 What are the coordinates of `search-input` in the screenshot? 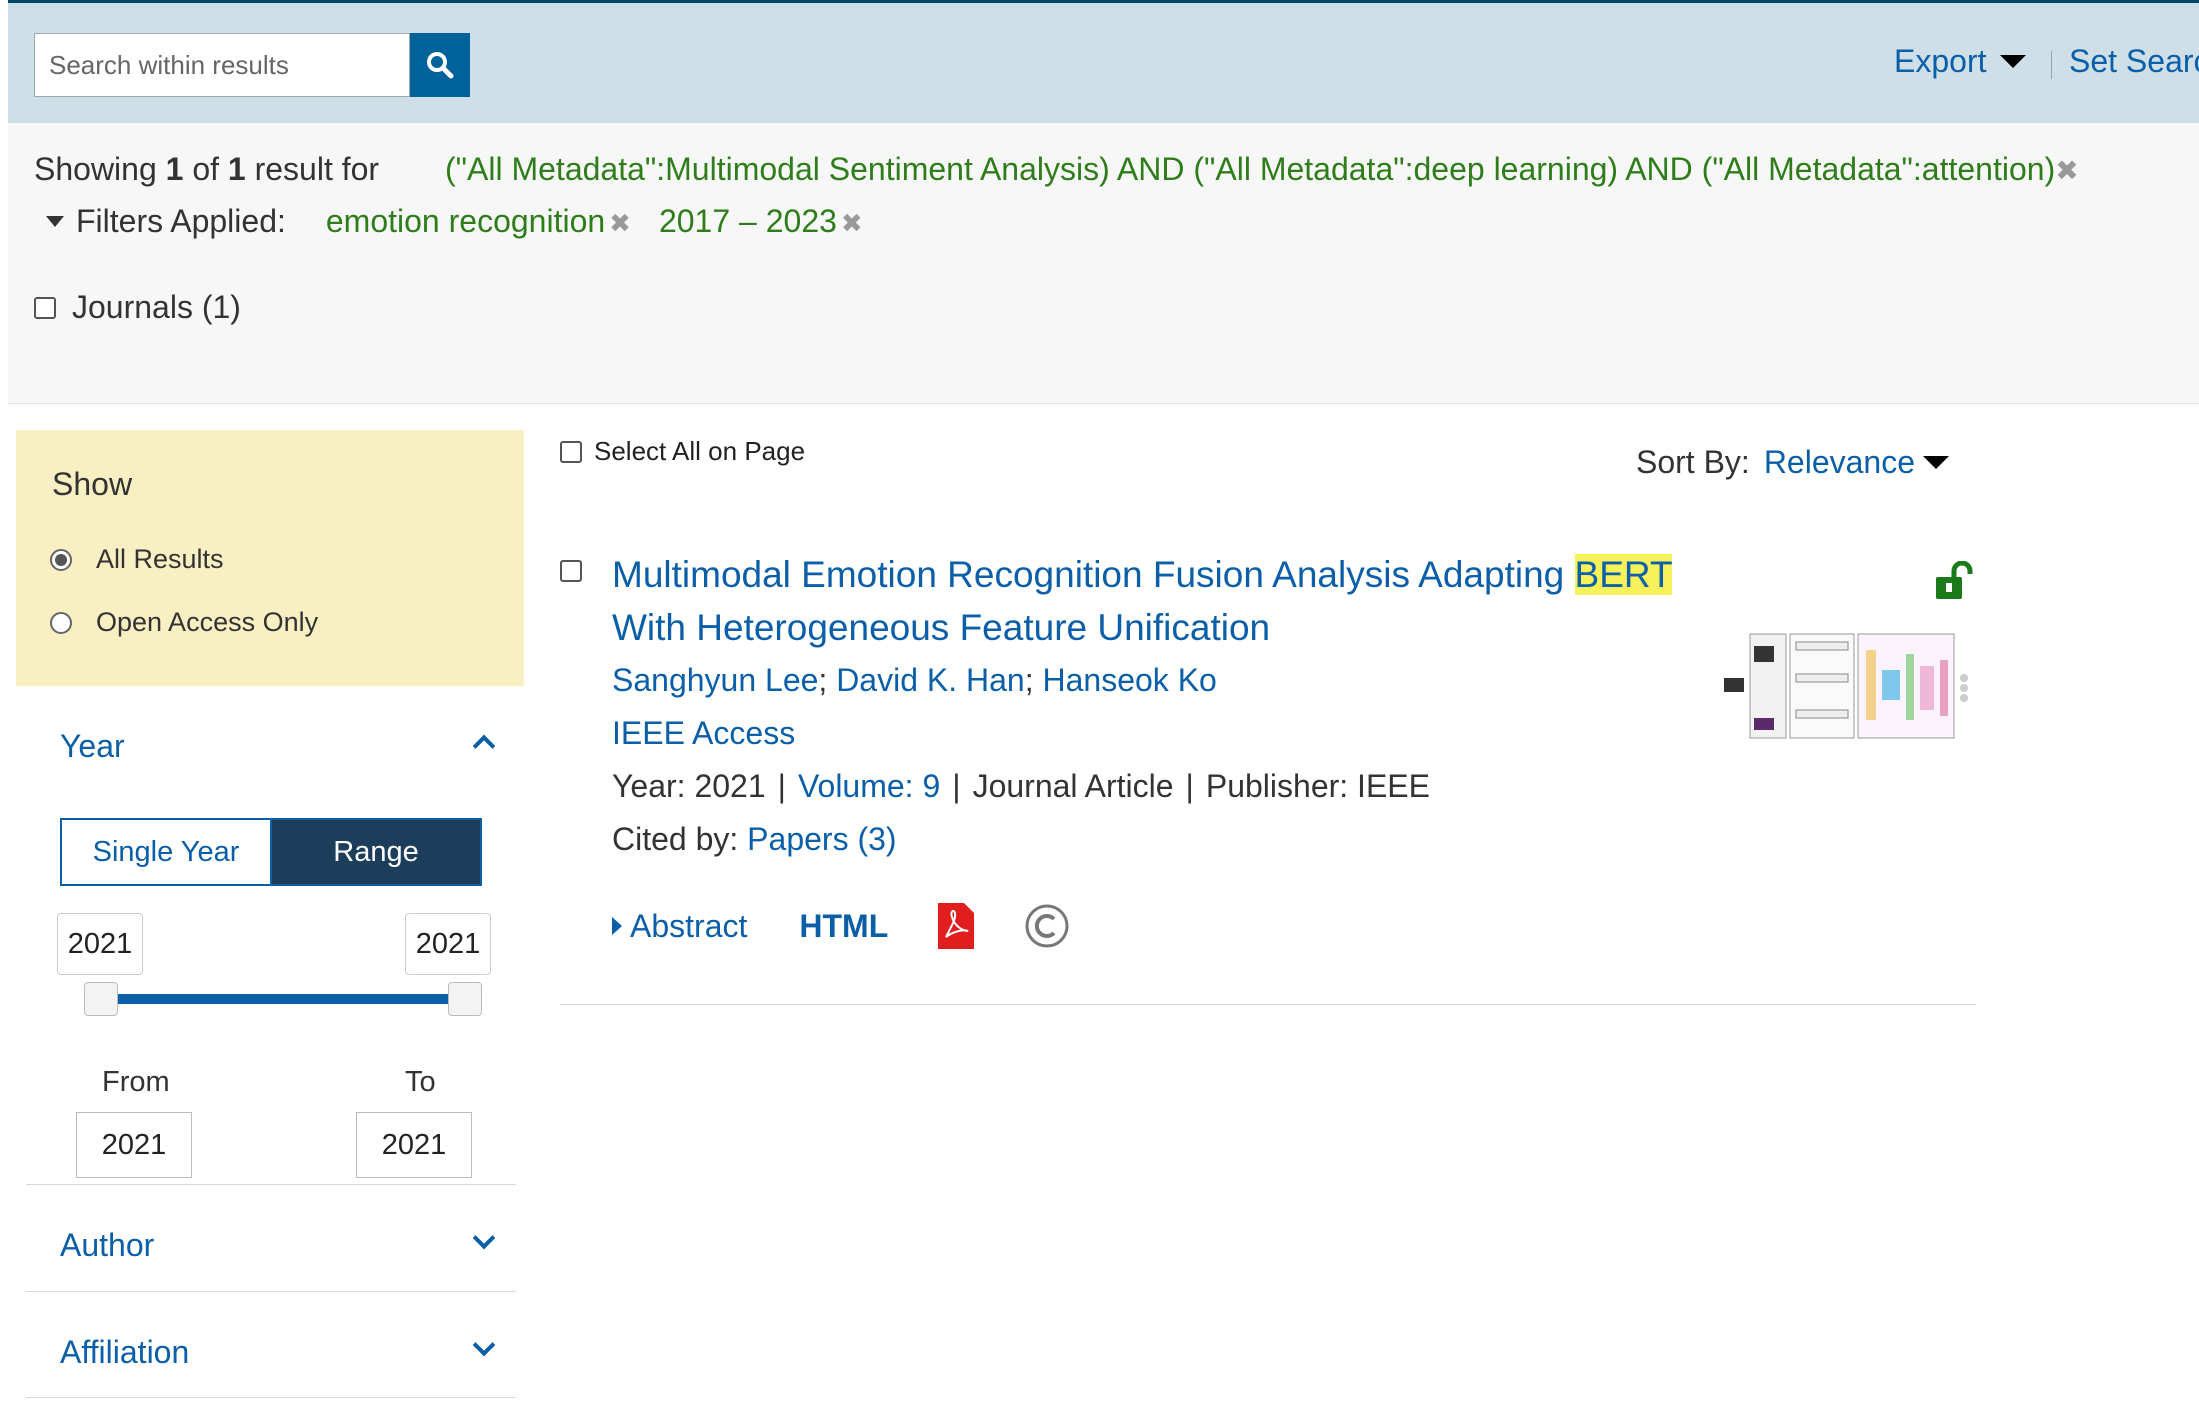 It's located at (222, 65).